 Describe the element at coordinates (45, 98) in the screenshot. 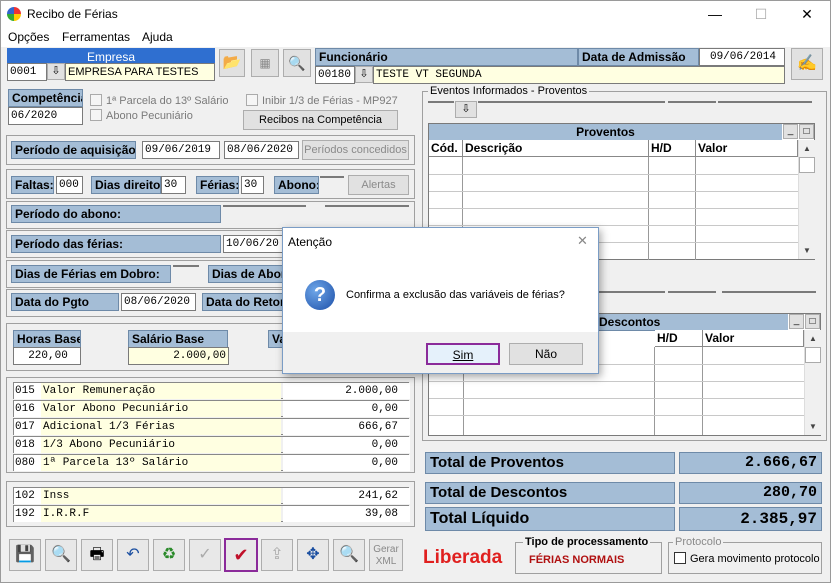

I see `competencia-label: Competência` at that location.